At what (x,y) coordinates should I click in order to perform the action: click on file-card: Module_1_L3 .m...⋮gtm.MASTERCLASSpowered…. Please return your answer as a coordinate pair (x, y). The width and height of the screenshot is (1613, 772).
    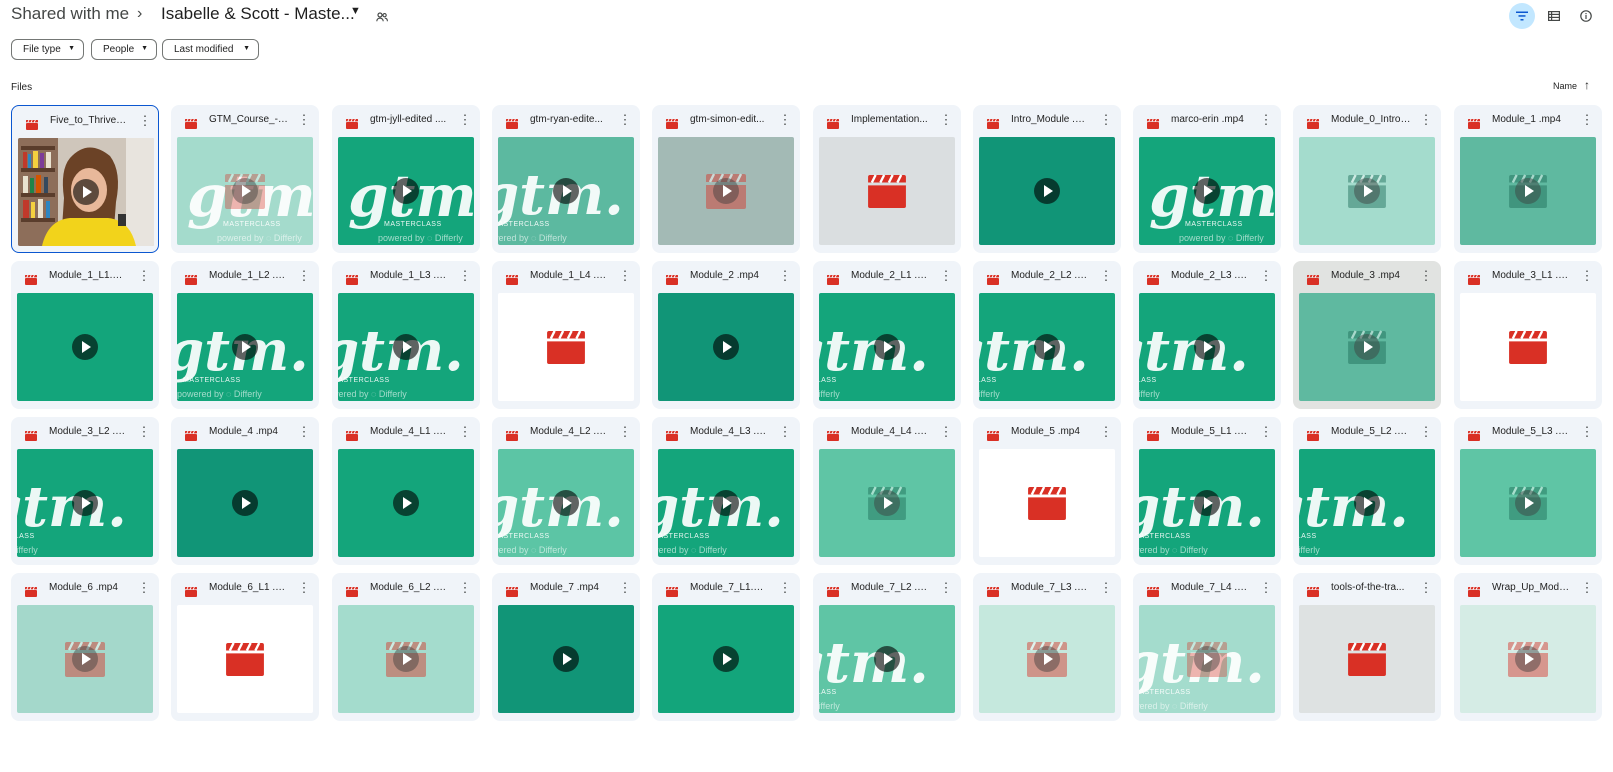
    Looking at the image, I should click on (406, 335).